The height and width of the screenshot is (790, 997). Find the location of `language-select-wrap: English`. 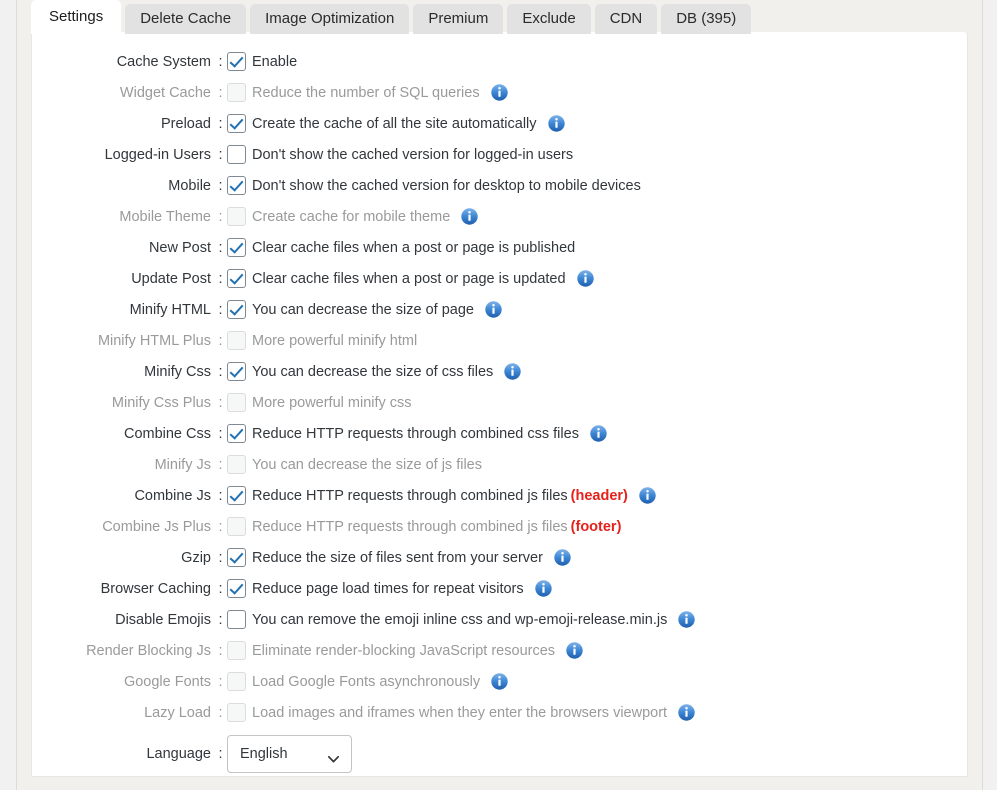

language-select-wrap: English is located at coordinates (289, 754).